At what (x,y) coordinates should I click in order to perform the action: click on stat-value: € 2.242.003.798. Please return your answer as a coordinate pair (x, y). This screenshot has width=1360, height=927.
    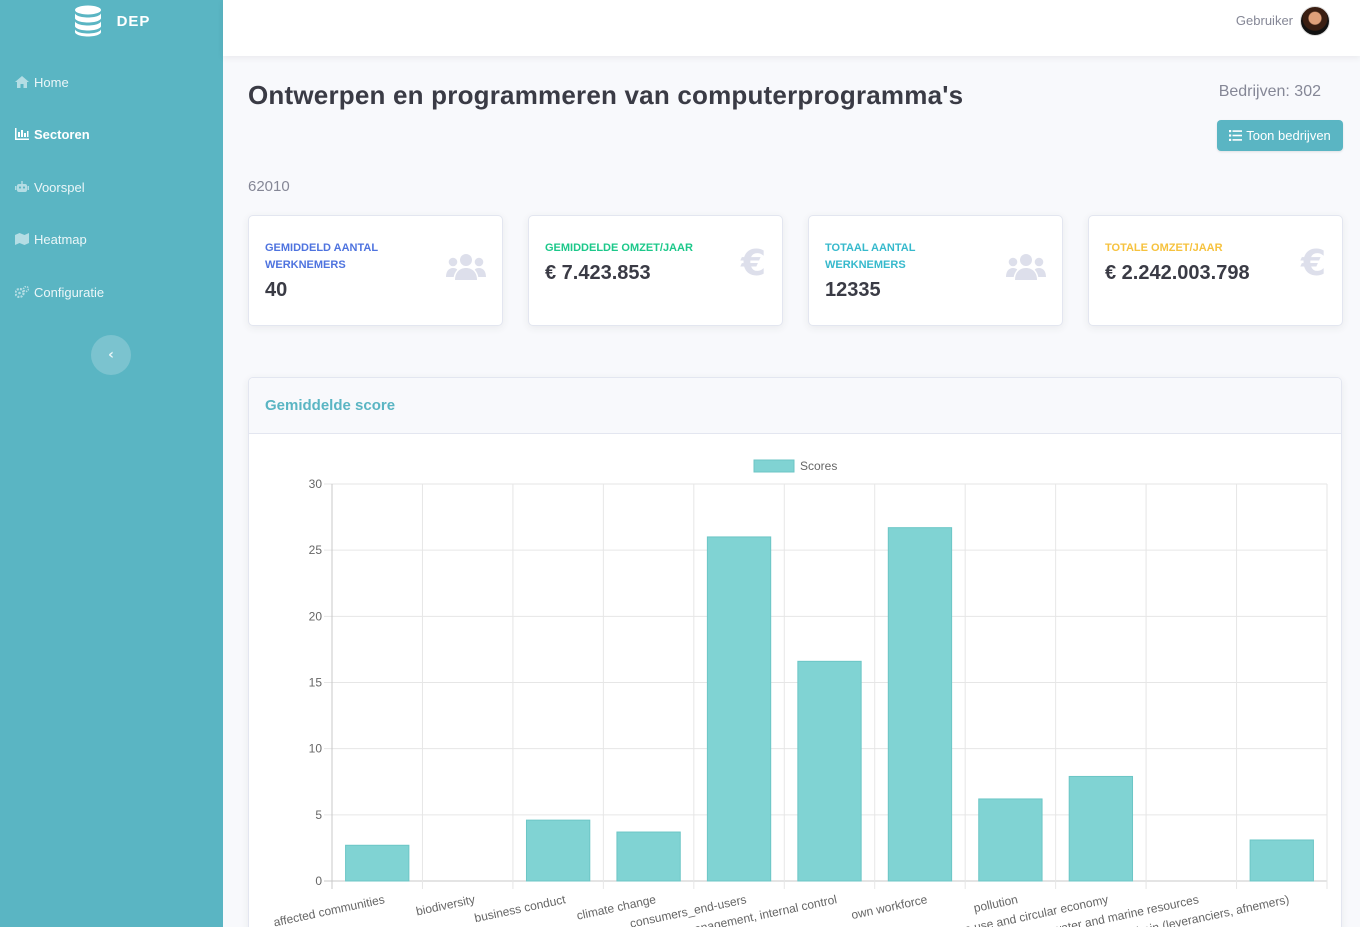
    Looking at the image, I should click on (1177, 273).